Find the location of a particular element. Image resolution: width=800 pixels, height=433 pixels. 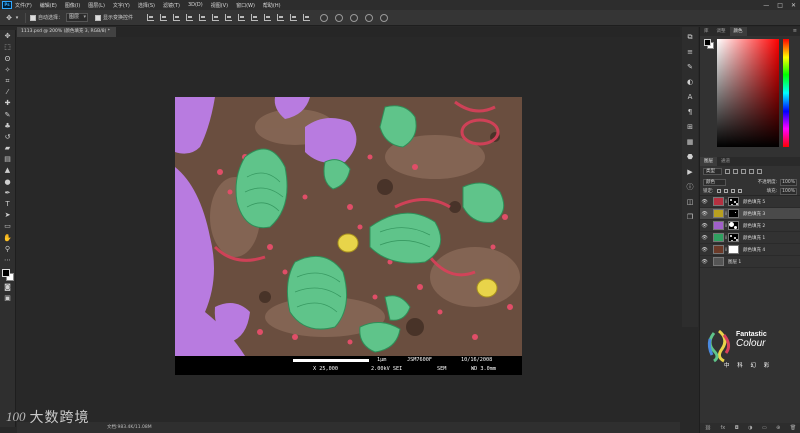

layer-row: 👁 8 颜色填充 1 is located at coordinates (750, 238).